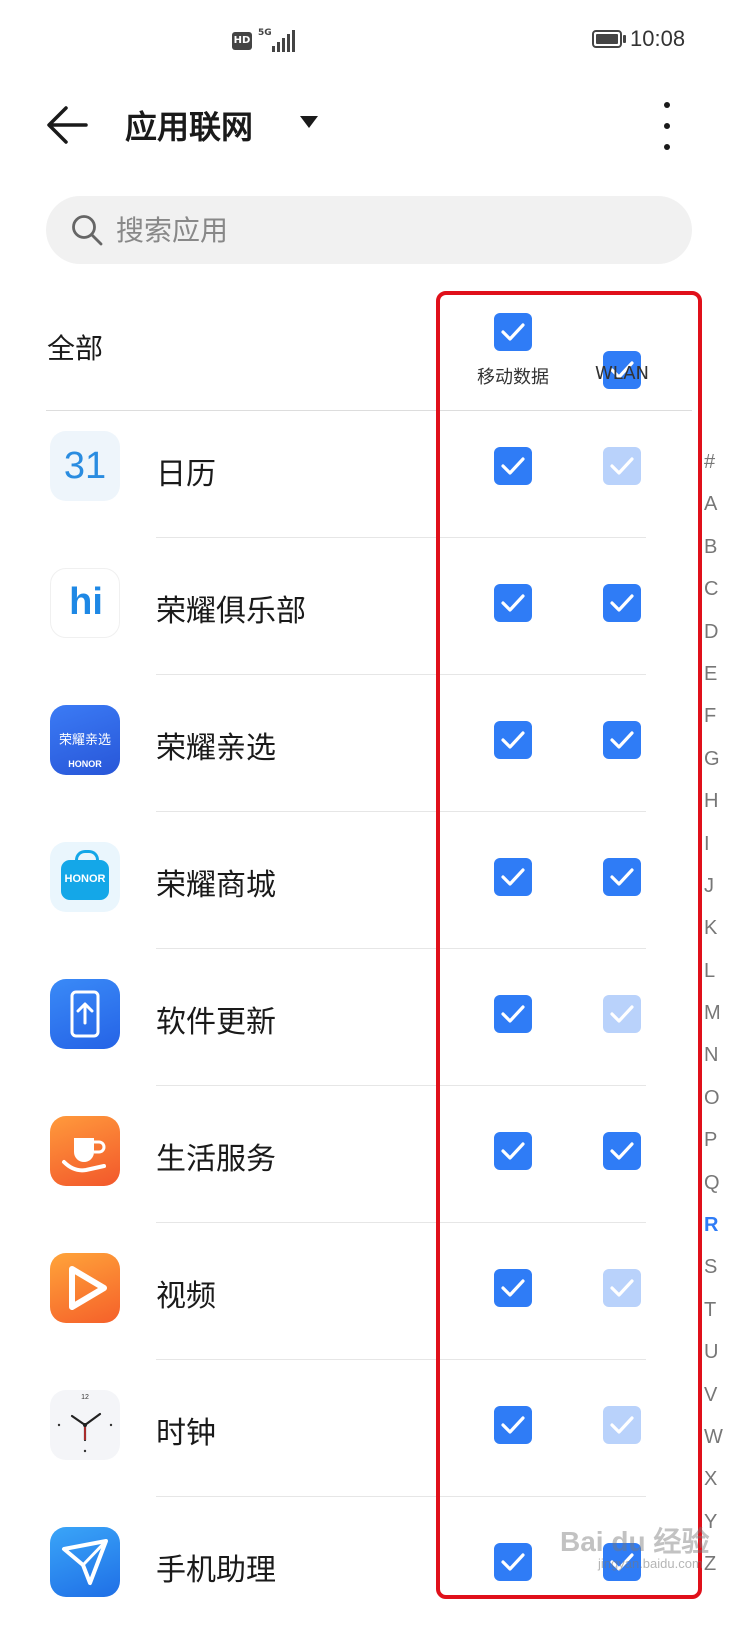 Image resolution: width=739 pixels, height=1647 pixels. I want to click on alphabet-index-letter: I, so click(719, 844).